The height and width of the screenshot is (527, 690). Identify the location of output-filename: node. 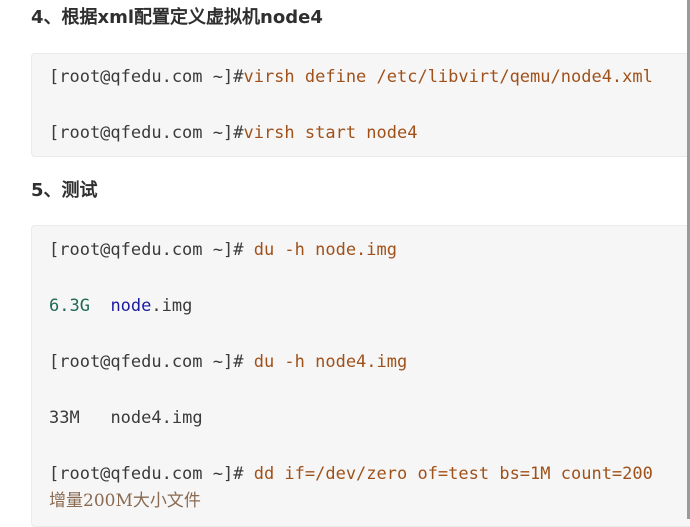
(131, 306).